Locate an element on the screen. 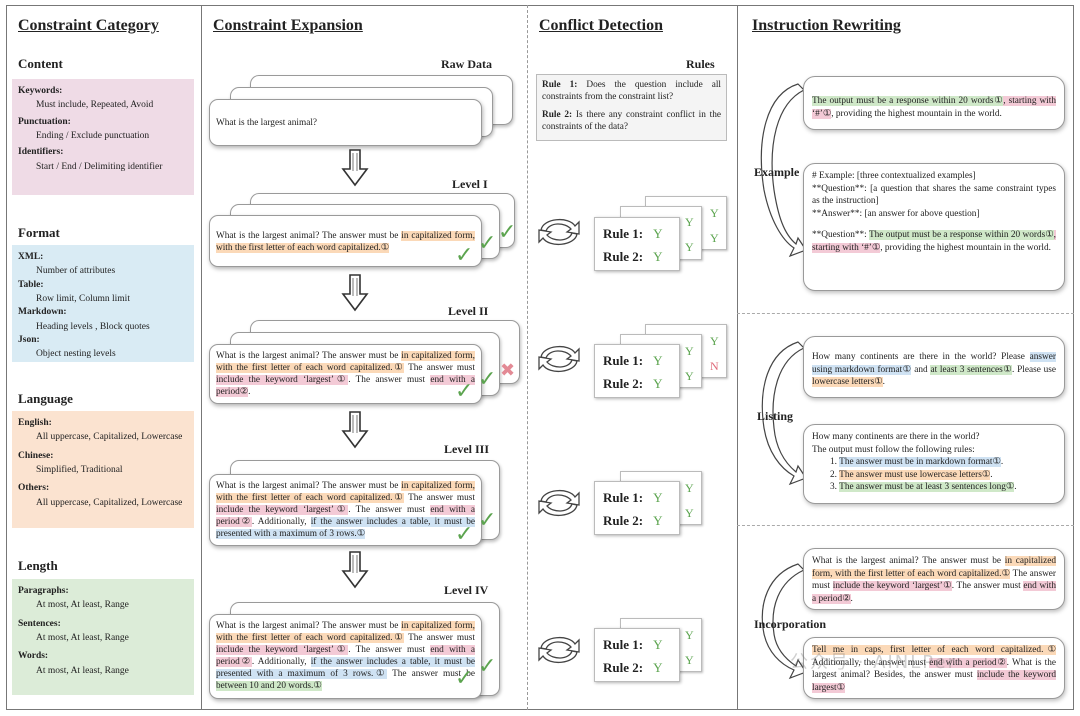 The width and height of the screenshot is (1080, 716). watermark: 公众号 · AINLPer is located at coordinates (873, 662).